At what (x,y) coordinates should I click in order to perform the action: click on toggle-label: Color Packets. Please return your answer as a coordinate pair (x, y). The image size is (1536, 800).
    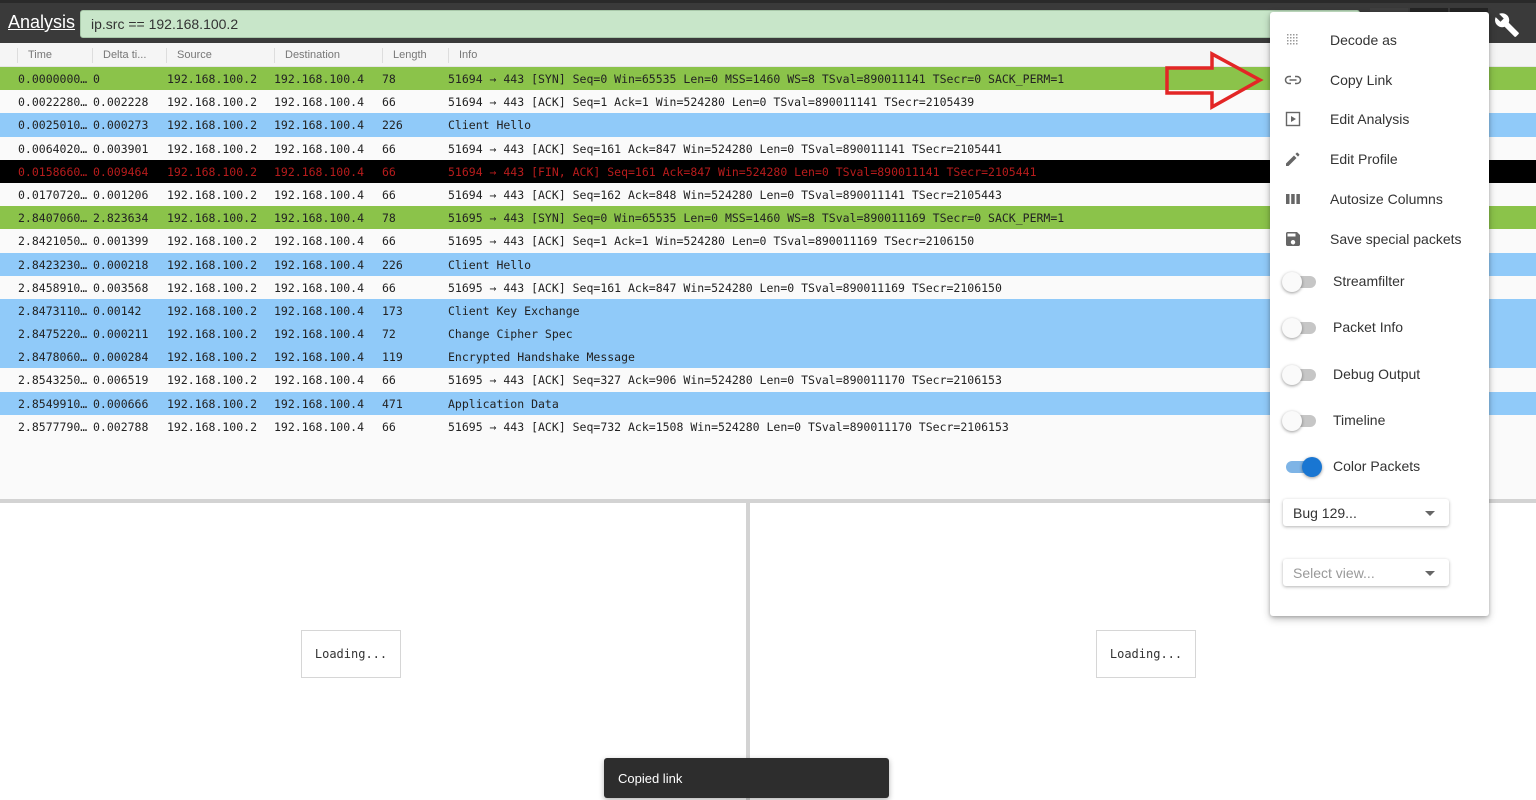
    Looking at the image, I should click on (1377, 466).